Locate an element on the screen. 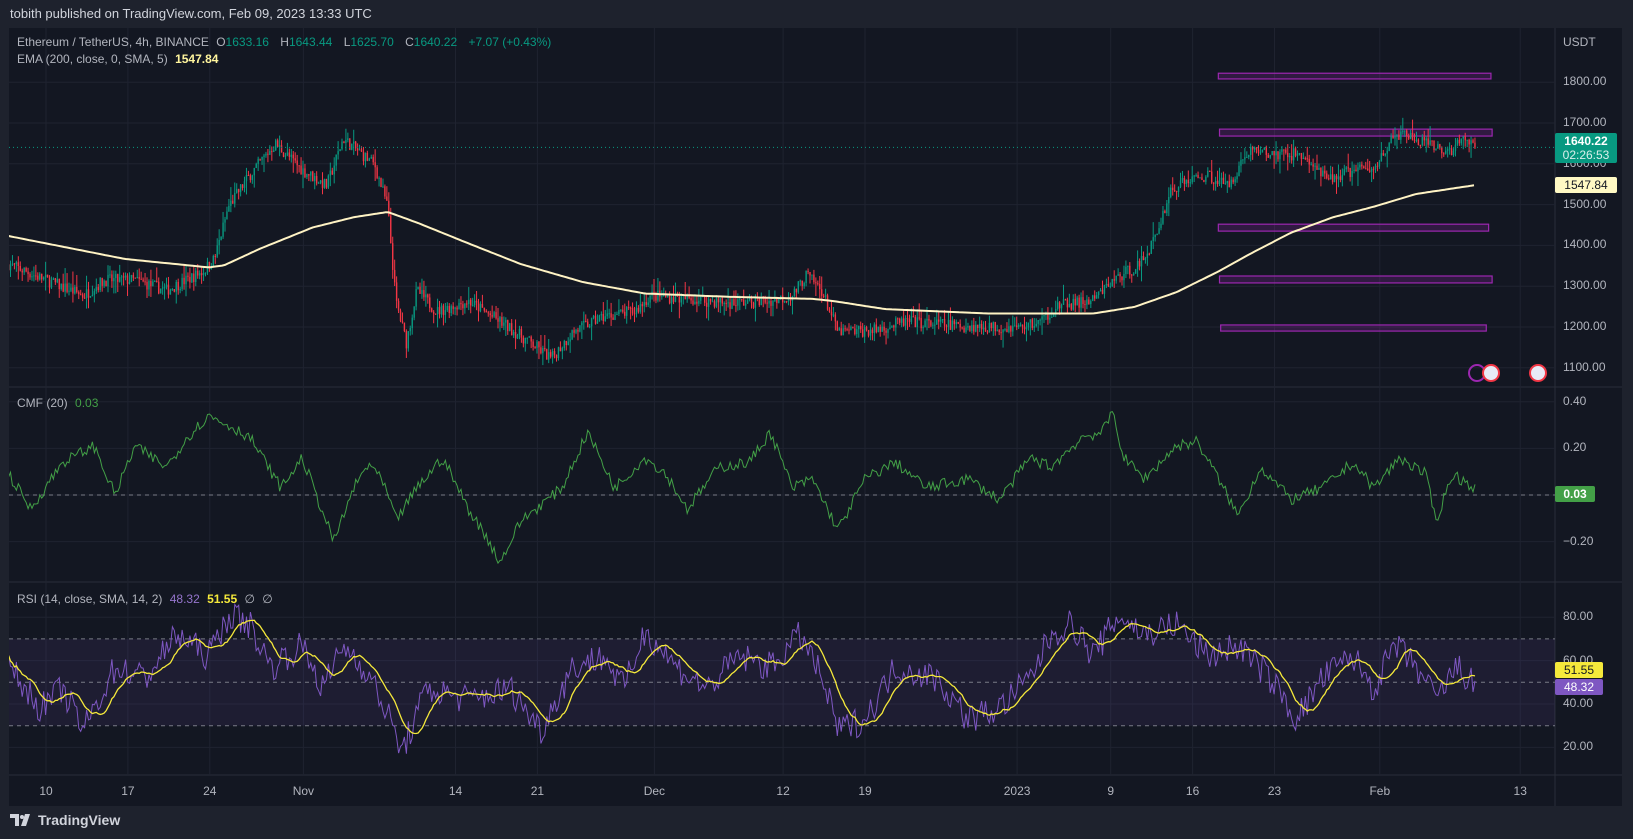 The image size is (1633, 839). rsi-label: RSI (14, close, SMA, 14, 2) is located at coordinates (89, 599).